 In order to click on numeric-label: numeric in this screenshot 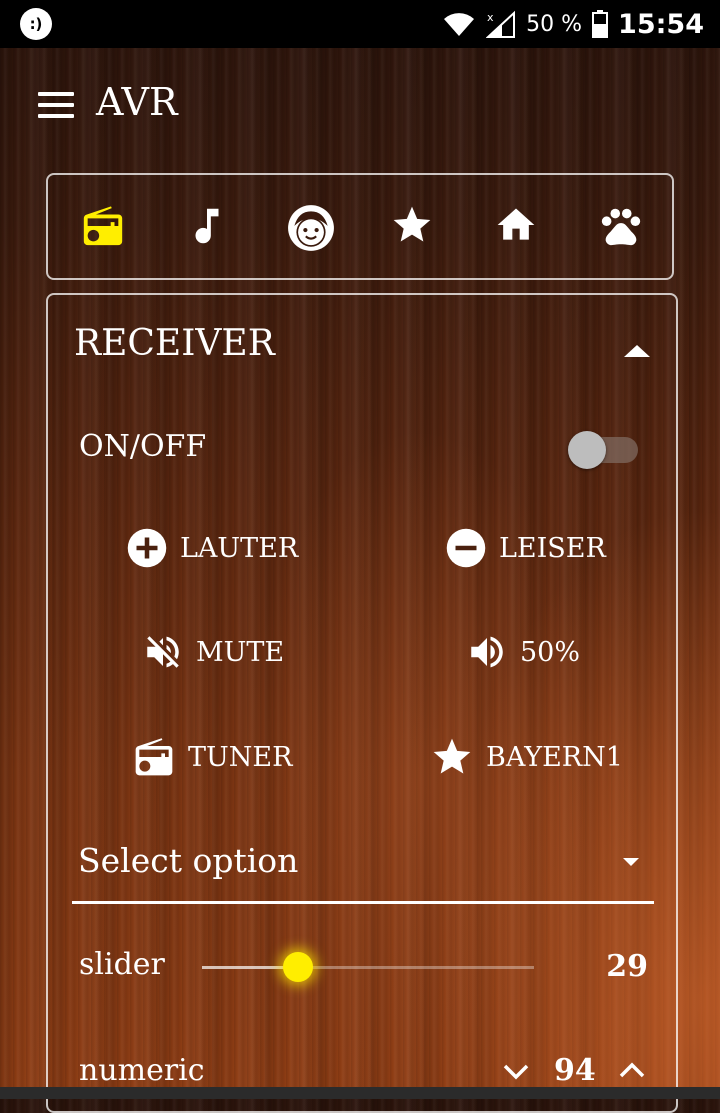, I will do `click(142, 1070)`.